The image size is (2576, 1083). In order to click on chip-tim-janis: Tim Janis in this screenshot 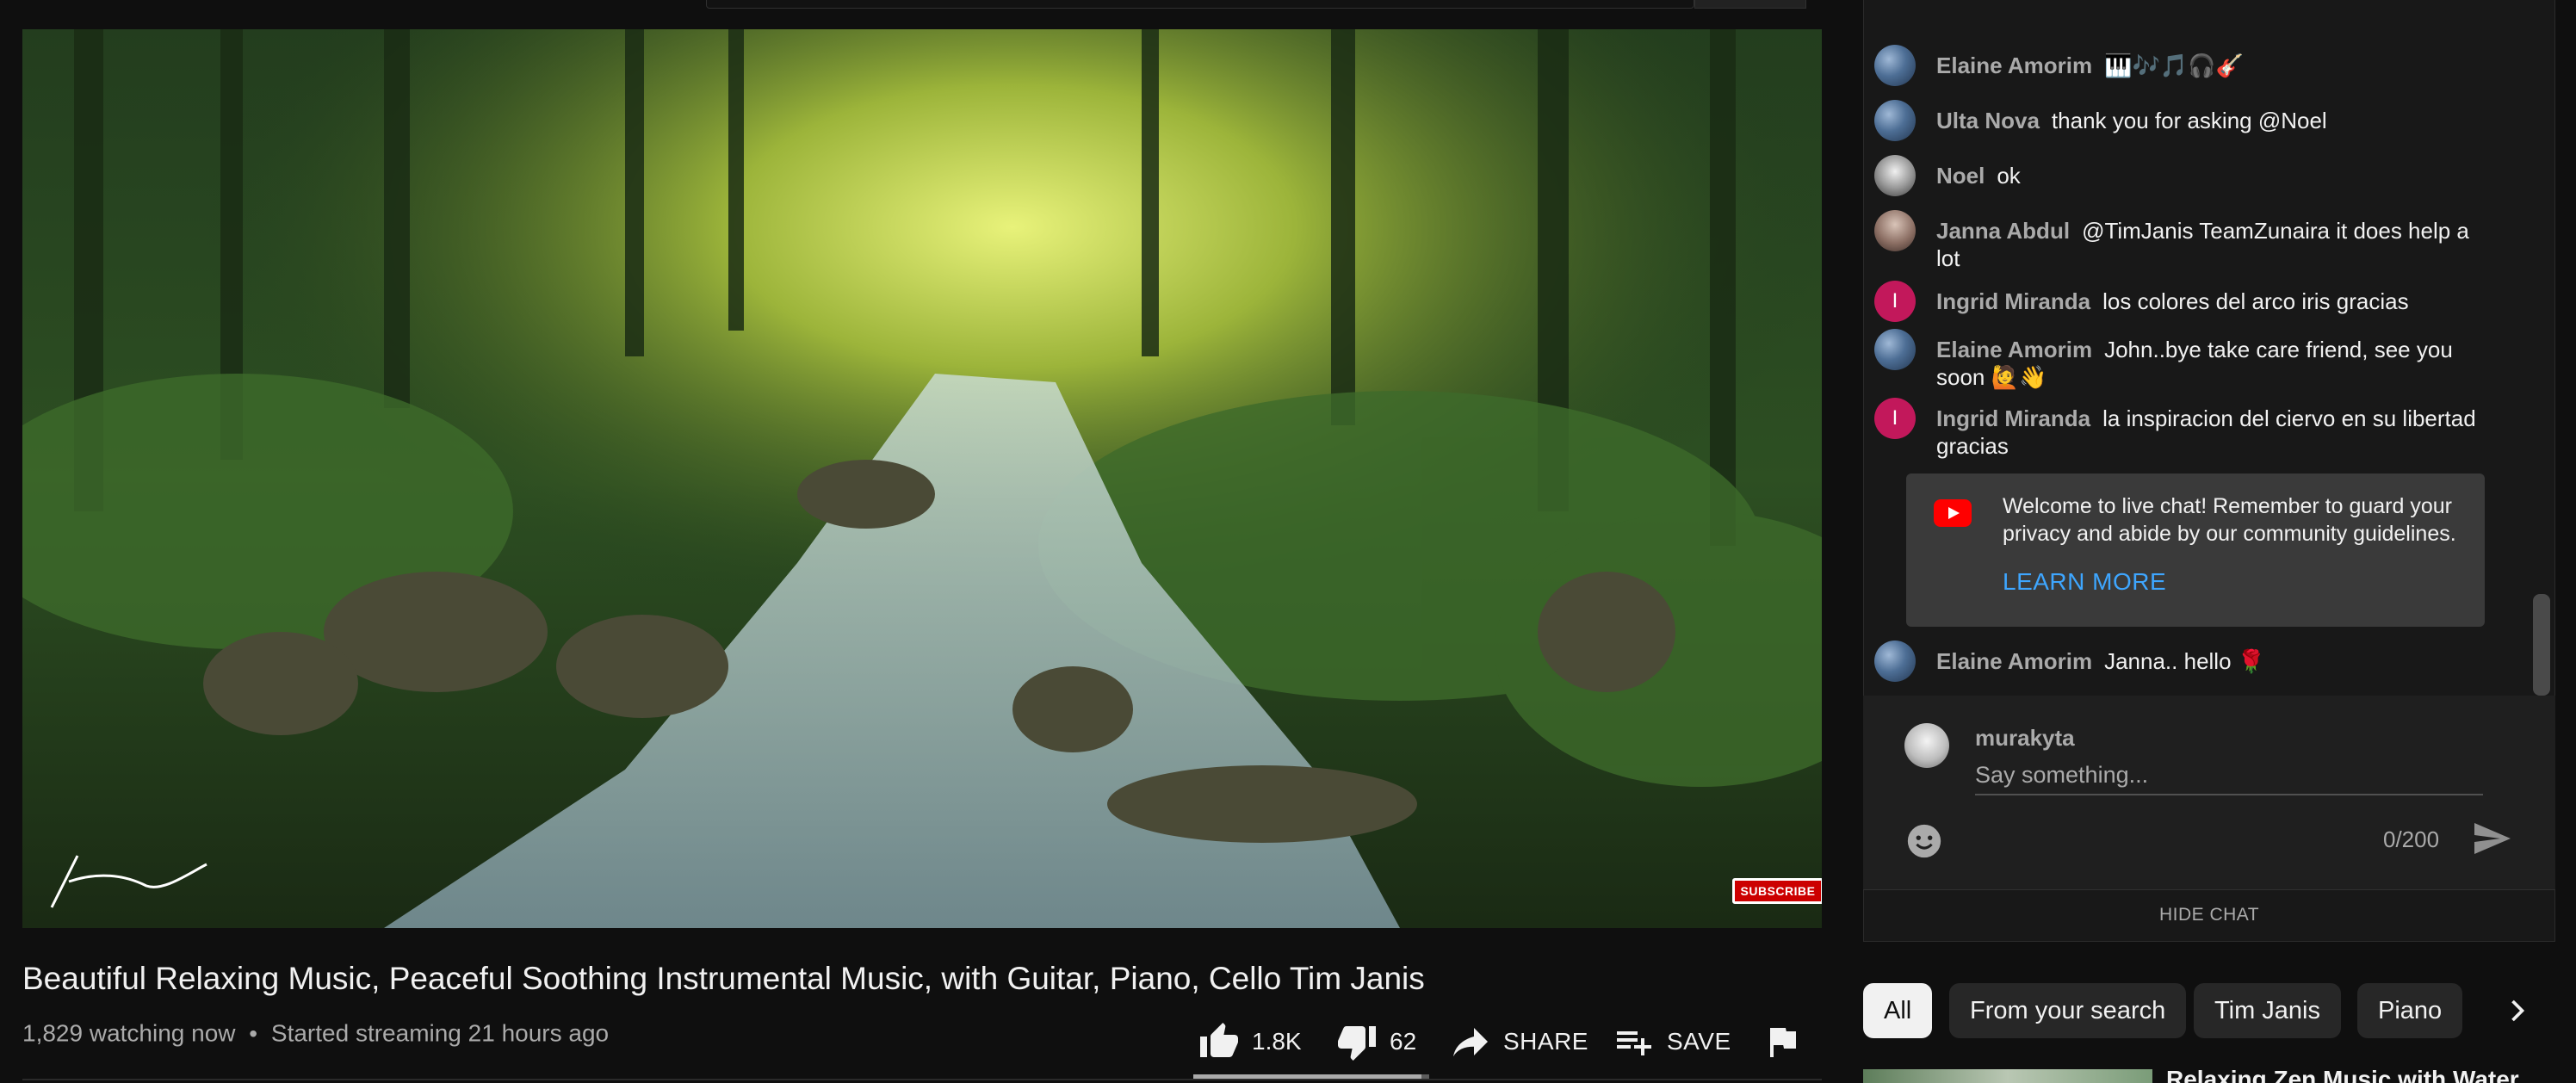, I will do `click(2268, 1011)`.